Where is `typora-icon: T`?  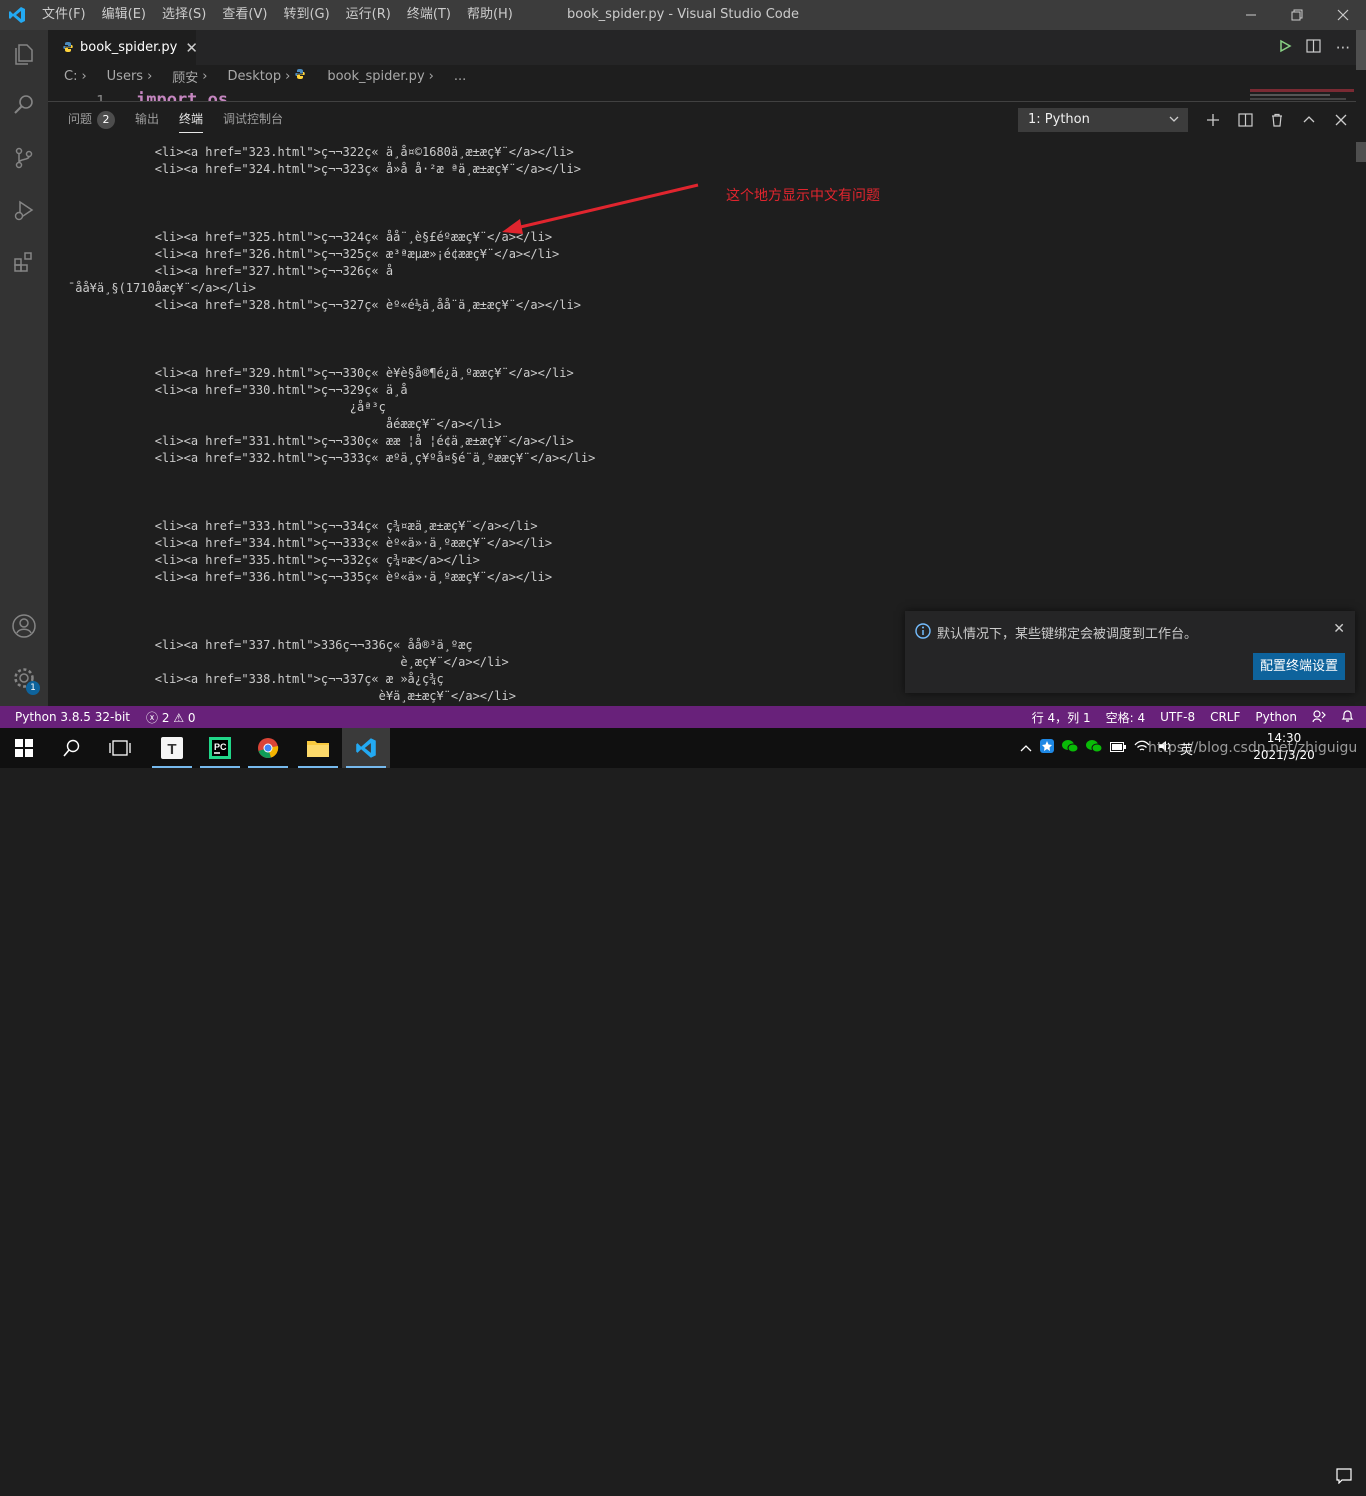 typora-icon: T is located at coordinates (172, 748).